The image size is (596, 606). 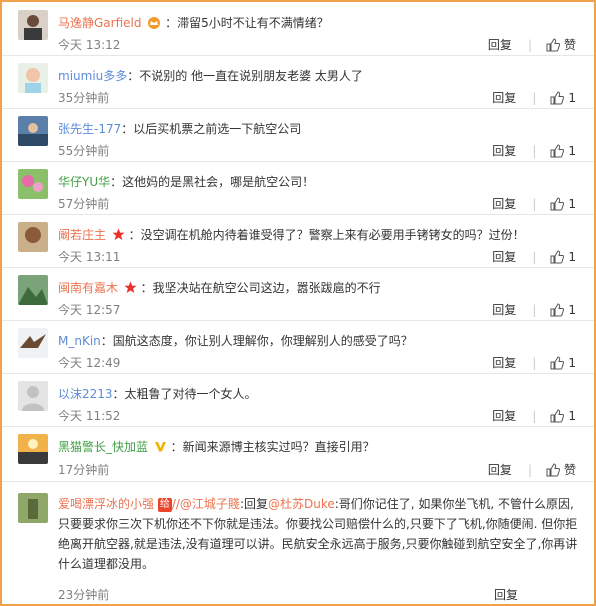 I want to click on timestamp: 17分钟前, so click(x=84, y=470).